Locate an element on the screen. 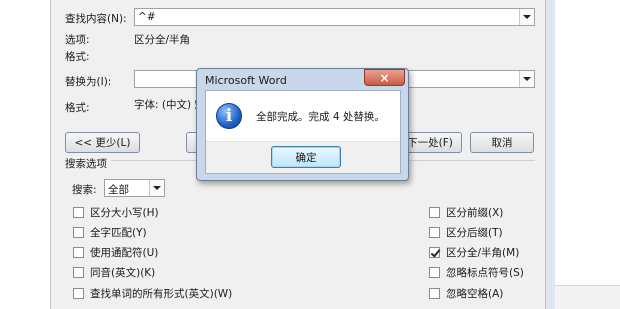 The height and width of the screenshot is (309, 620). checkbox-label: 查找单词的所有形式(英文)(W) is located at coordinates (161, 293).